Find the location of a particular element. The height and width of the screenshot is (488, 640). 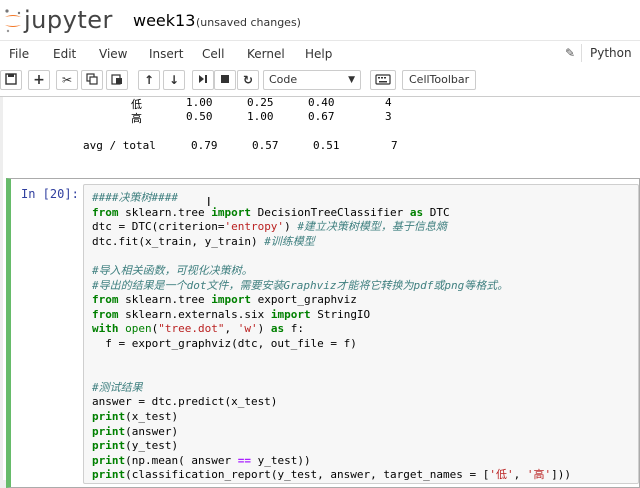

code-token: (x_test) is located at coordinates (152, 416).